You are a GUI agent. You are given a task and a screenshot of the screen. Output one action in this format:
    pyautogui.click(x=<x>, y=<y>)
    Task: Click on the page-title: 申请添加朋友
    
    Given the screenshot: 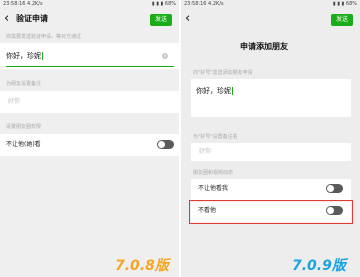 What is the action you would take?
    pyautogui.click(x=264, y=46)
    